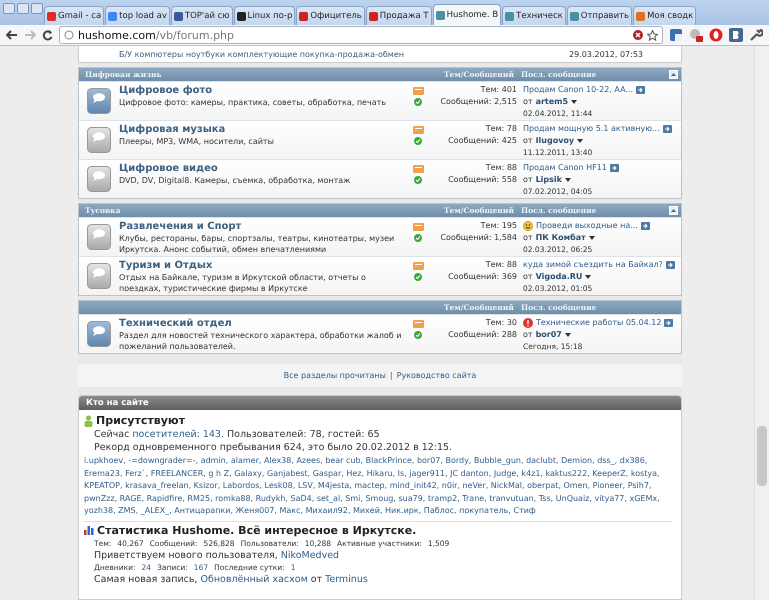 This screenshot has width=769, height=600. I want to click on username-link: Labordos,, so click(242, 485).